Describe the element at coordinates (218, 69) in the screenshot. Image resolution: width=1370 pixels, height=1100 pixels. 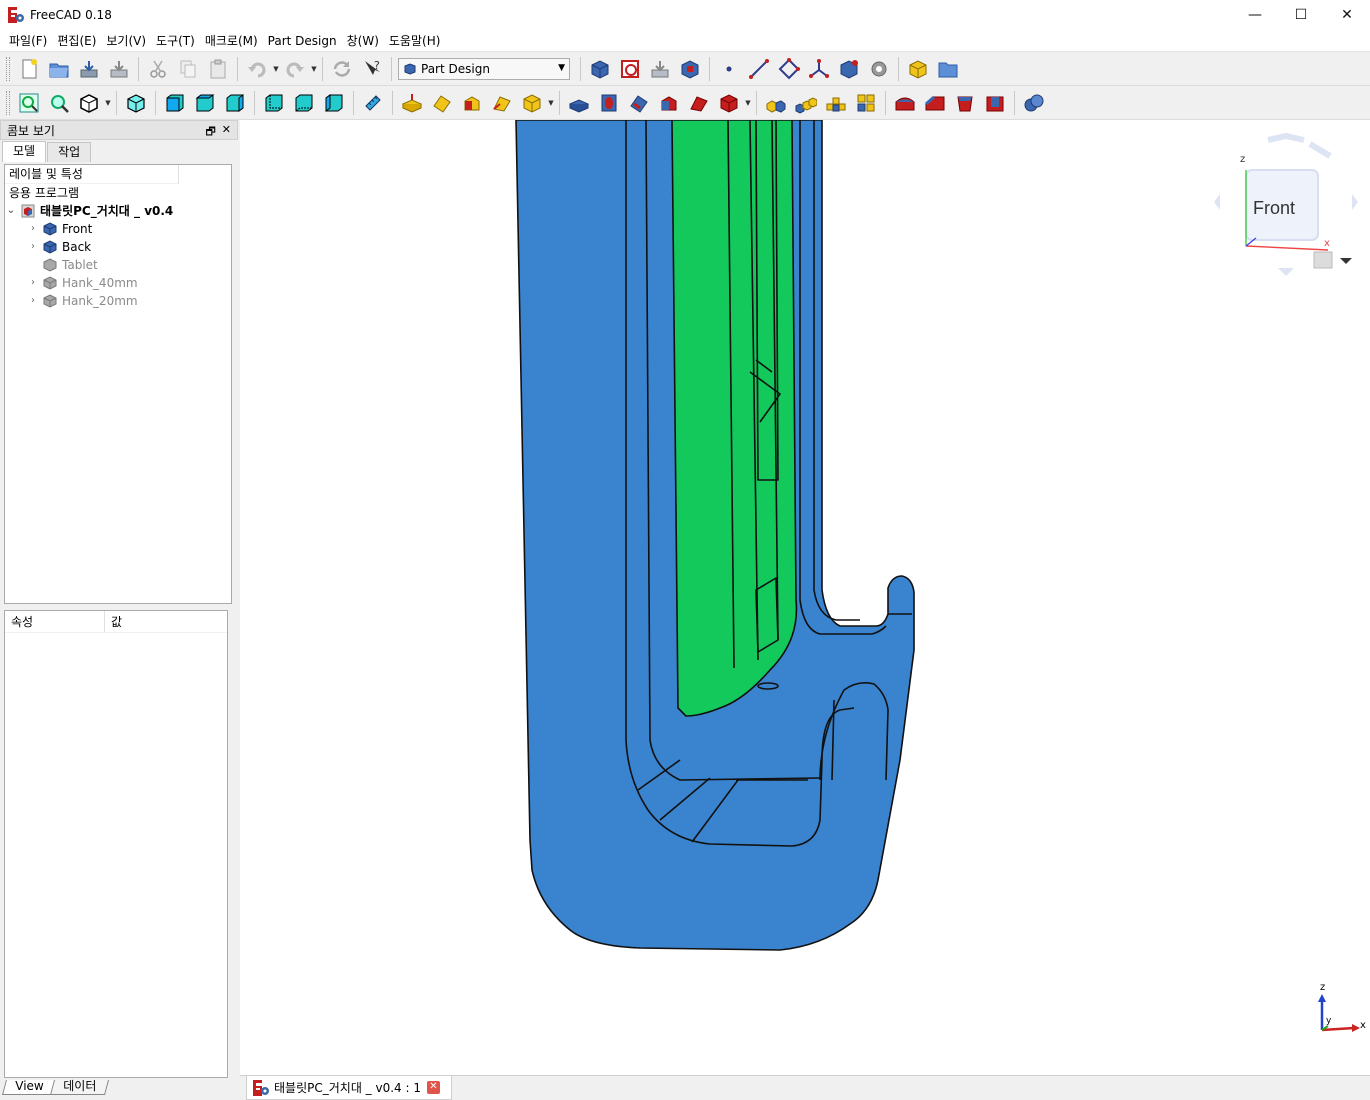
I see `paste-button` at that location.